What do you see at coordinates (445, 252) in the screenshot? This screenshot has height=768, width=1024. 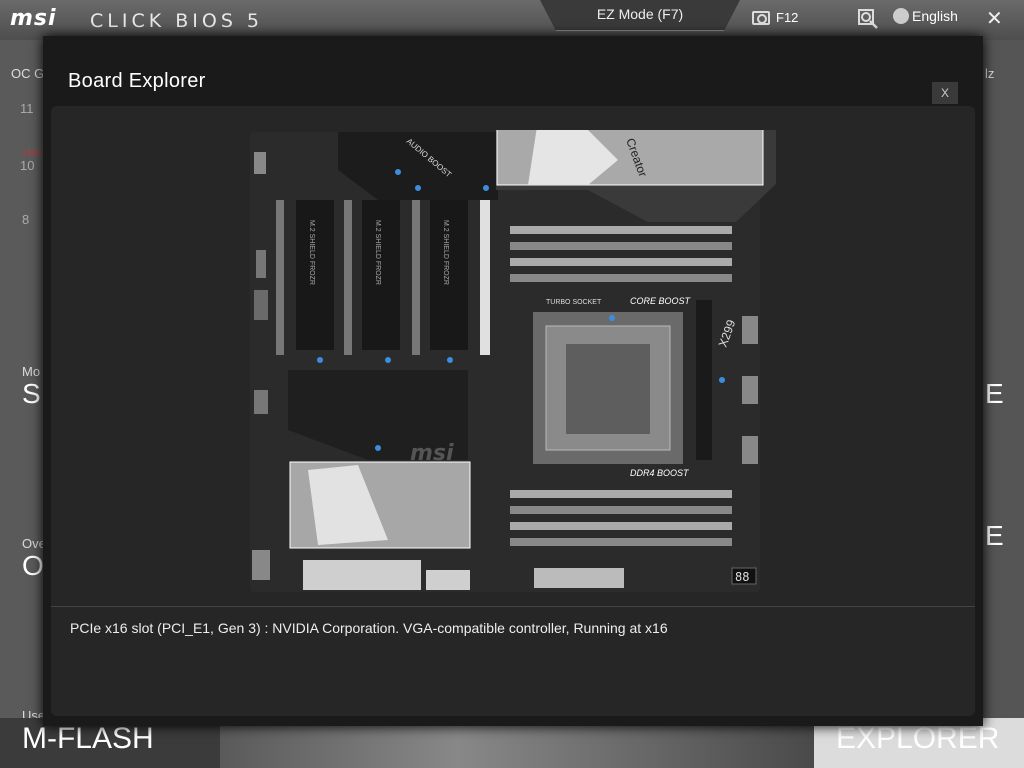 I see `m2-shield-label-3: M.2 SHIELD FROZR` at bounding box center [445, 252].